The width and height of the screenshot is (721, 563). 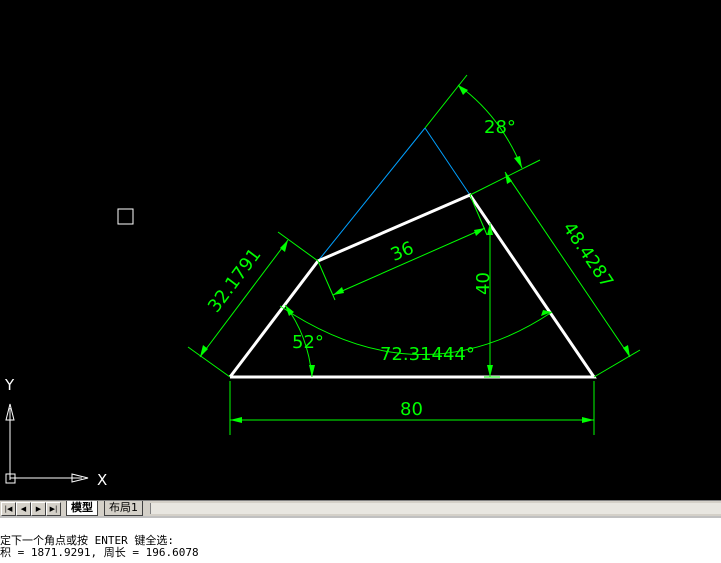 What do you see at coordinates (47, 443) in the screenshot?
I see `ucs-icon` at bounding box center [47, 443].